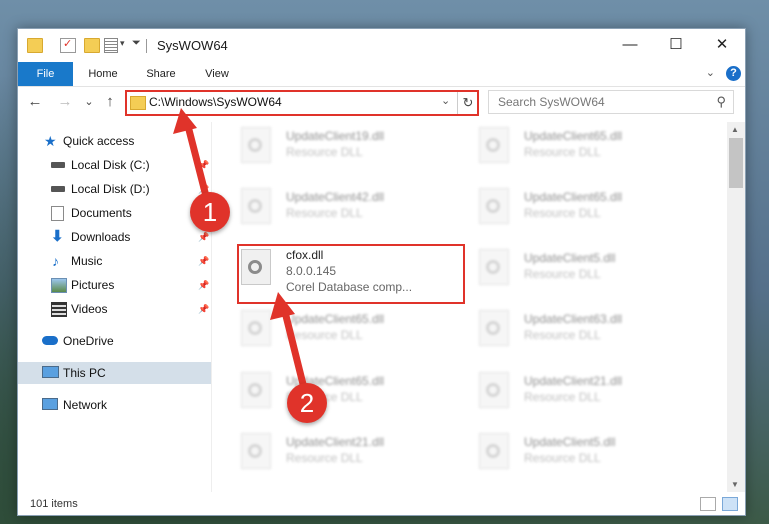  I want to click on step-2-badge: 2, so click(307, 403).